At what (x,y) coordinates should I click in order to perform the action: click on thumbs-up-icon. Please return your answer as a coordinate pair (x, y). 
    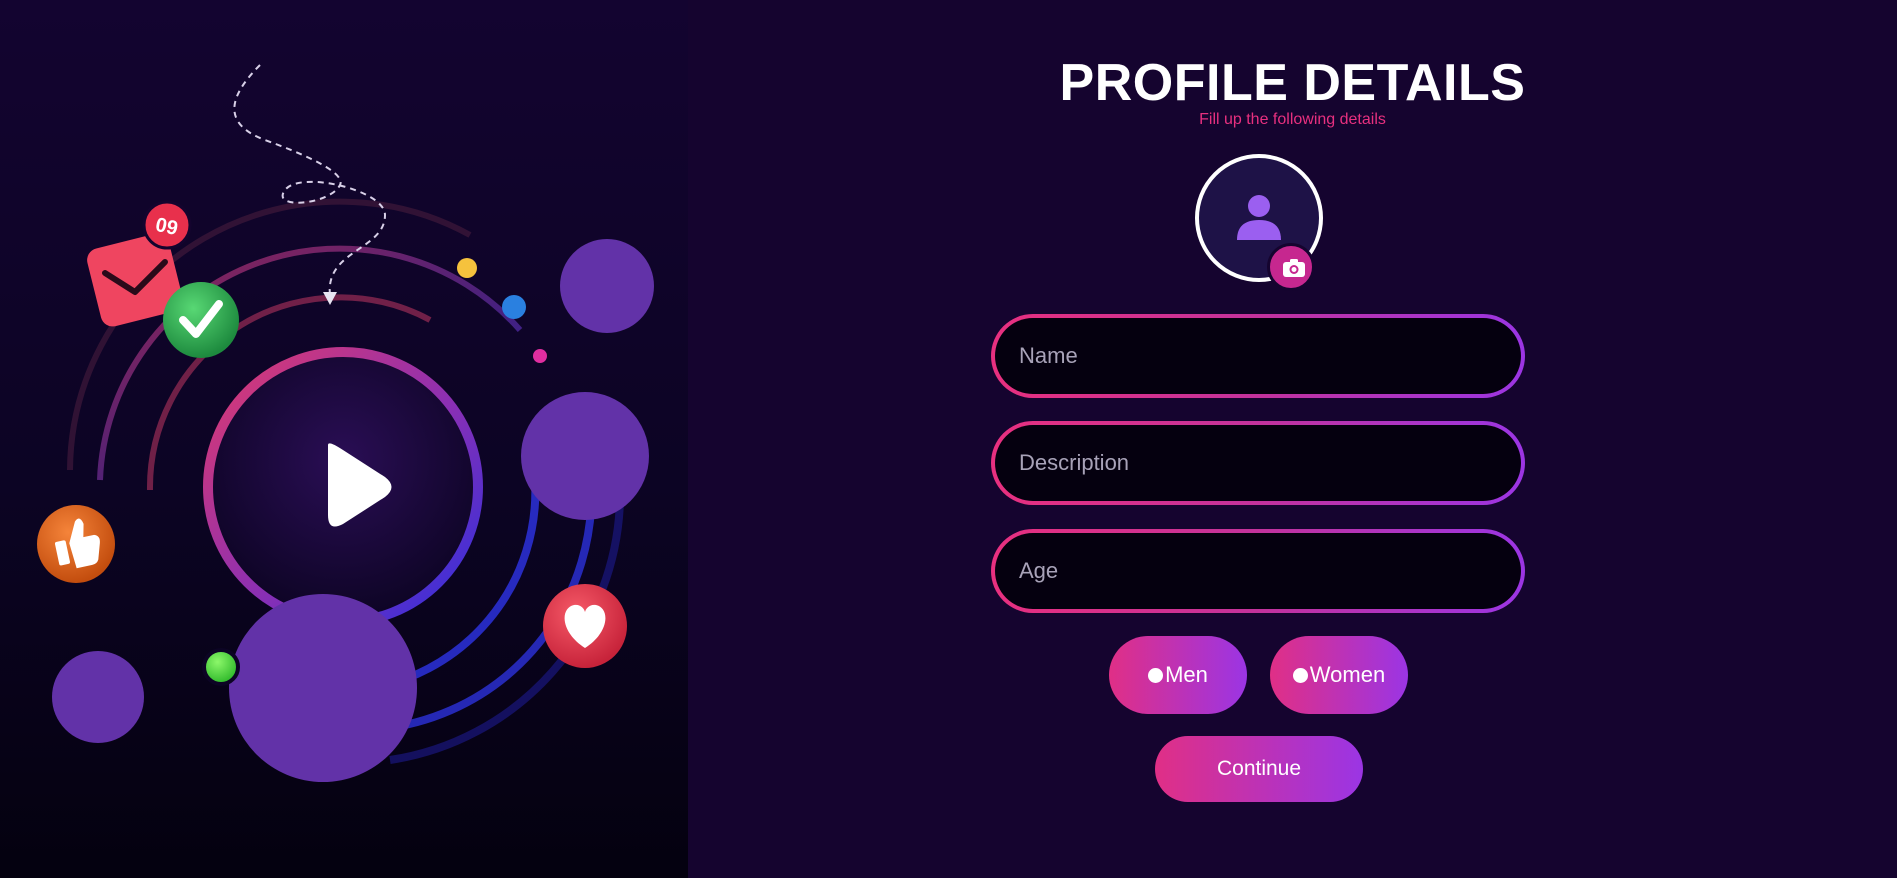
    Looking at the image, I should click on (76, 544).